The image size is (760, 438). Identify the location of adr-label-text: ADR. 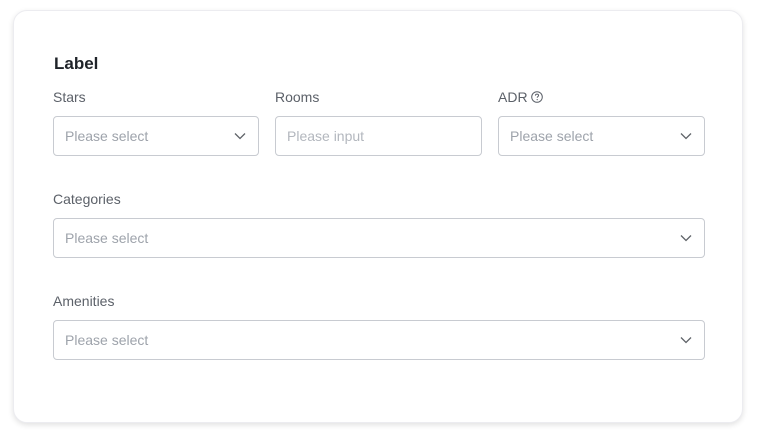
(513, 97).